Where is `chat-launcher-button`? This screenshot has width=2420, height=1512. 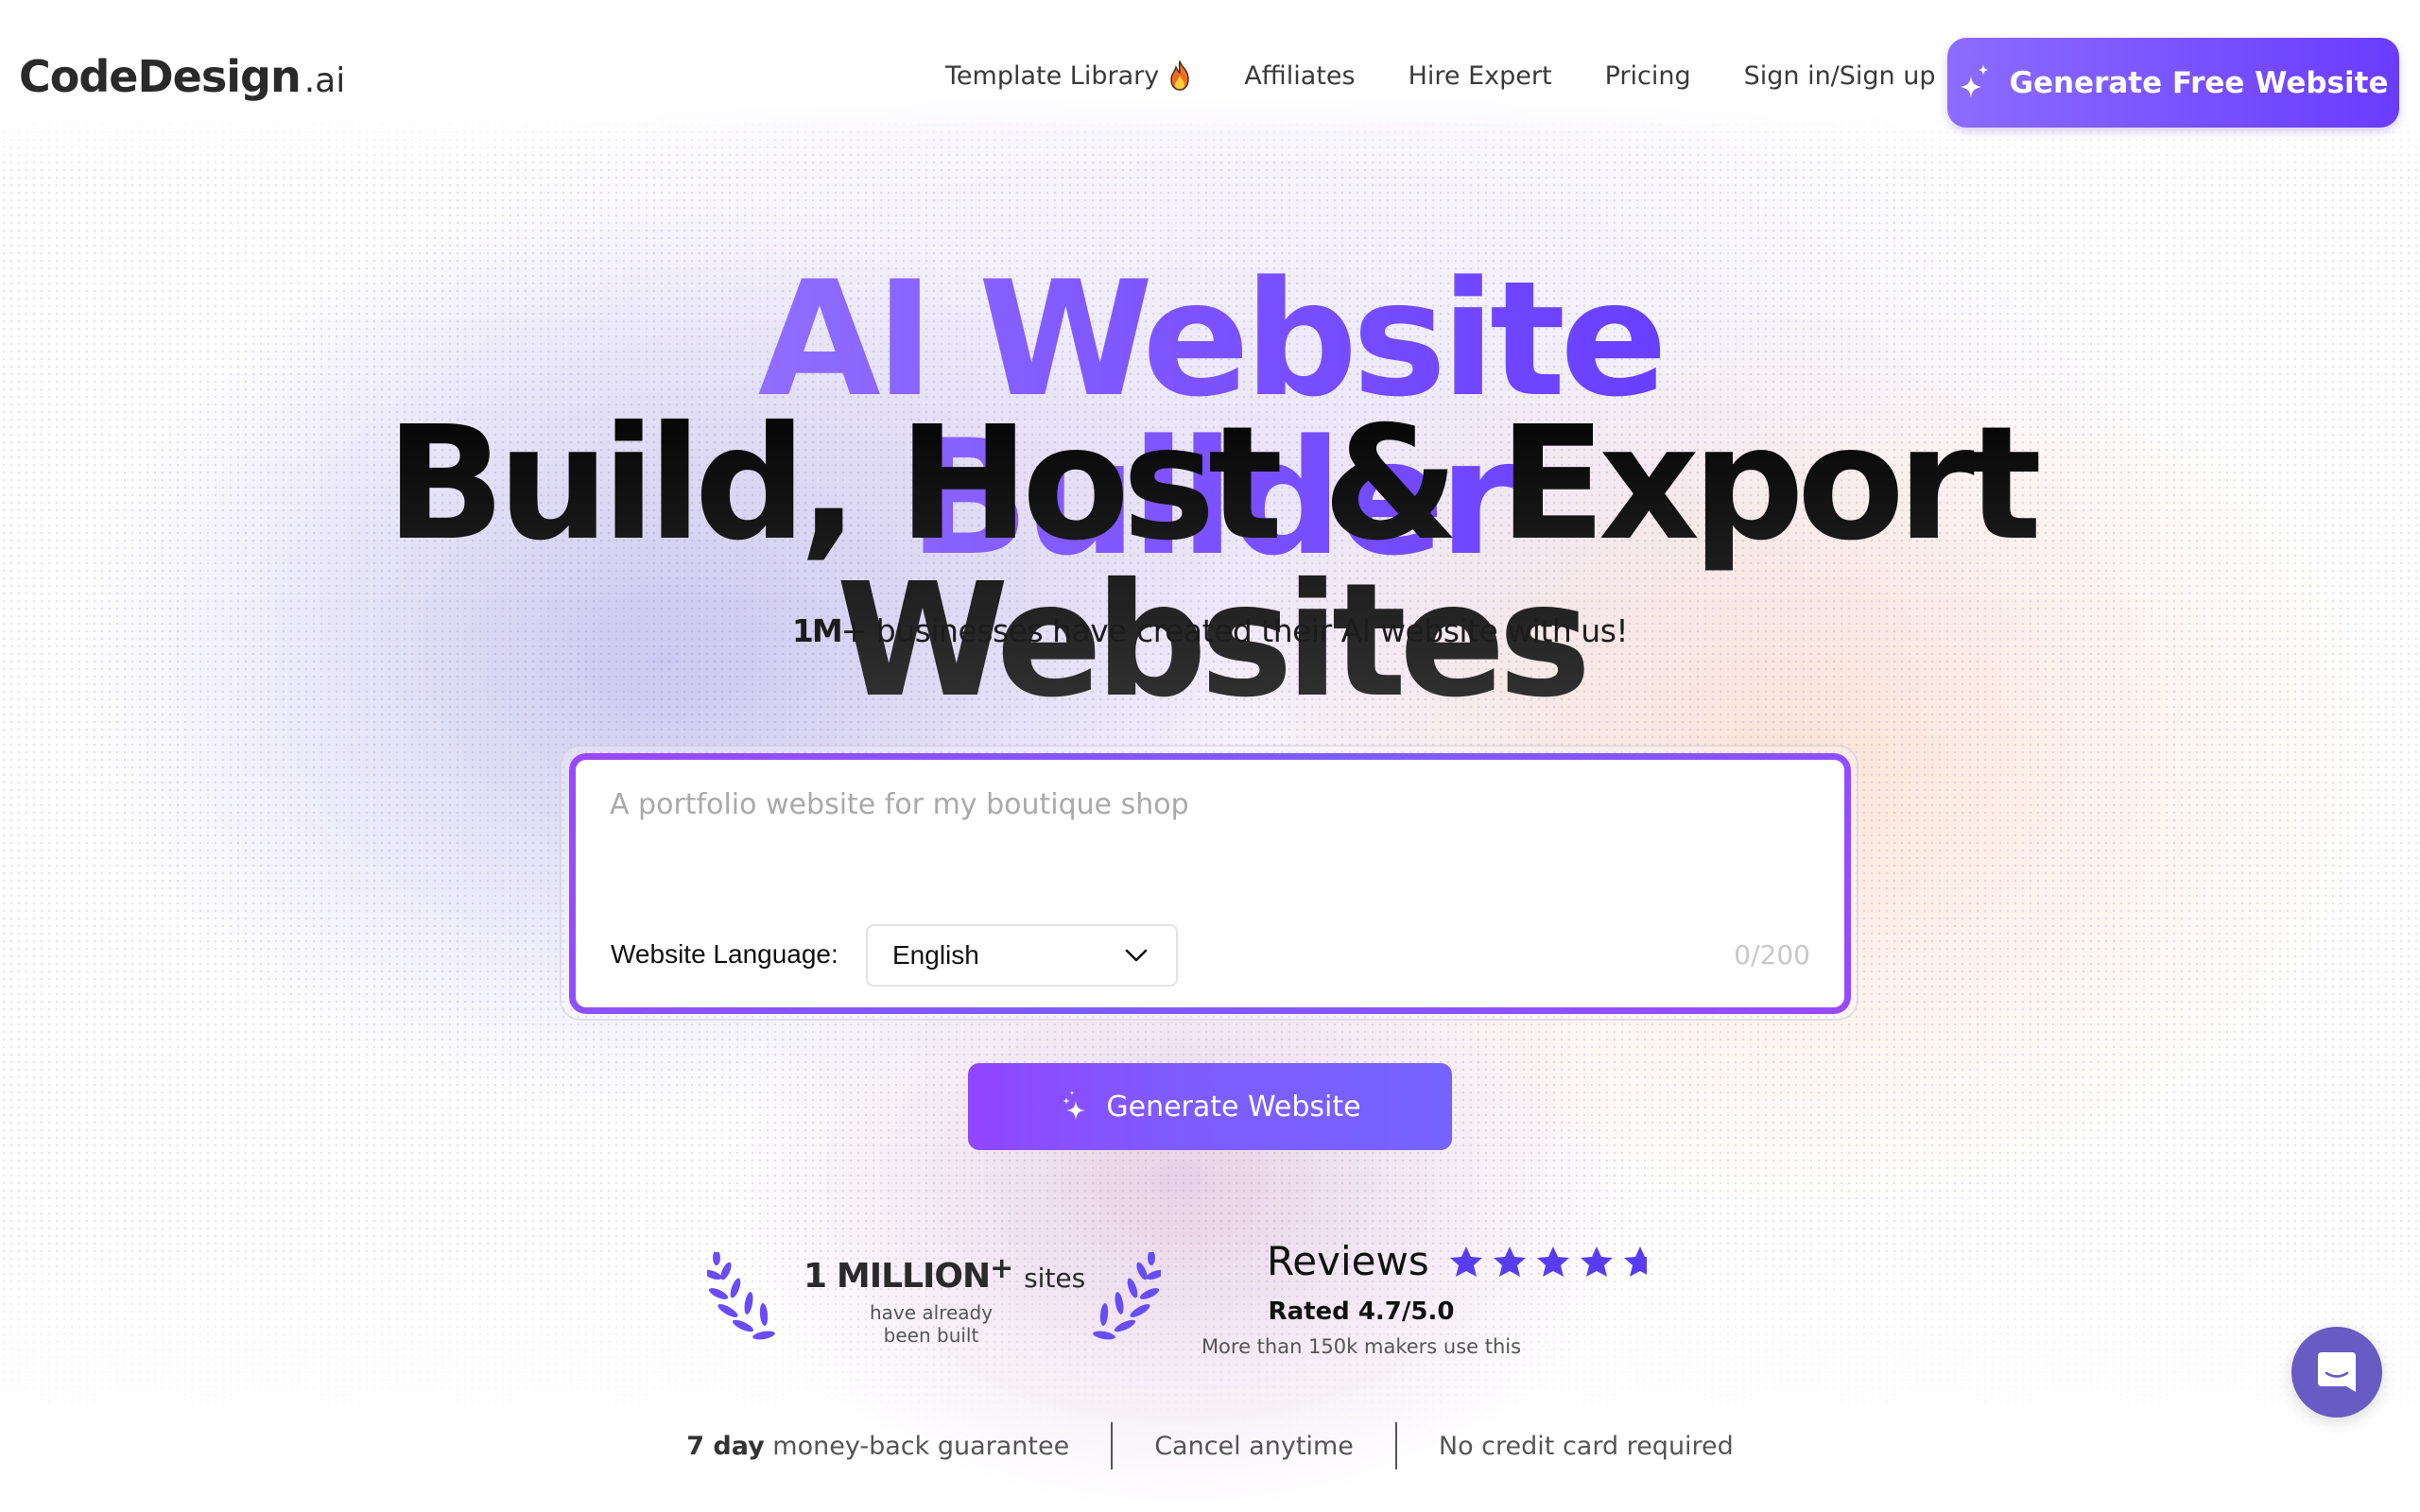
chat-launcher-button is located at coordinates (2336, 1372).